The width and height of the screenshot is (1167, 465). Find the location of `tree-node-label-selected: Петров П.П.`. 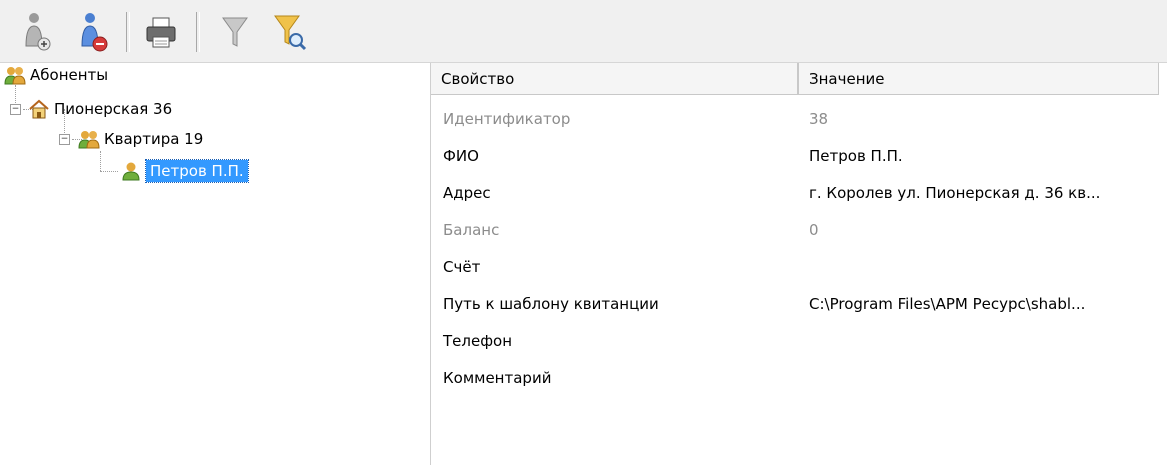

tree-node-label-selected: Петров П.П. is located at coordinates (197, 171).